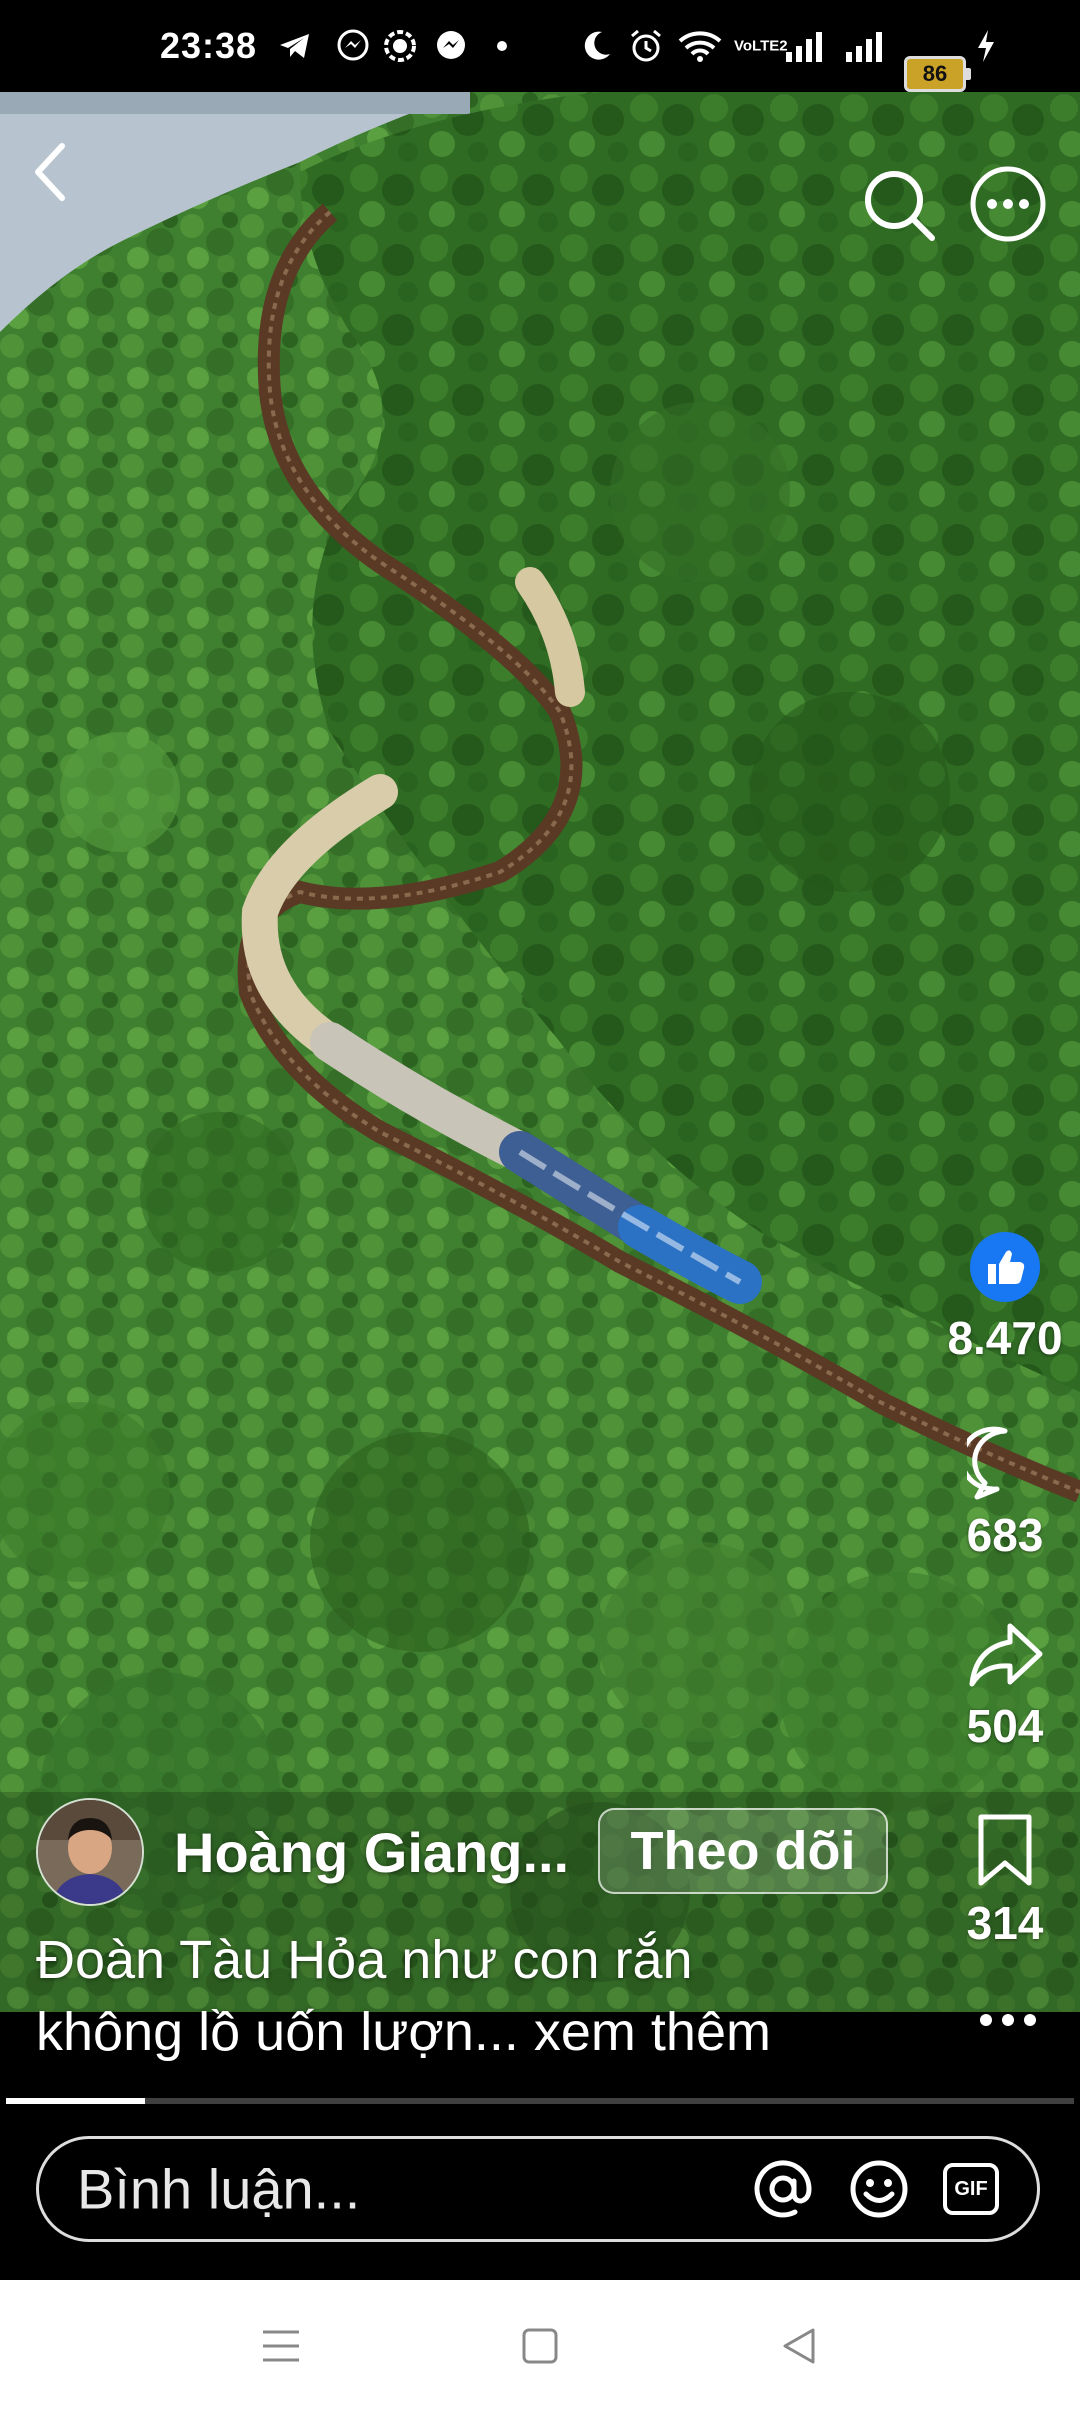 Image resolution: width=1080 pixels, height=2412 pixels. I want to click on share-icon, so click(1005, 1656).